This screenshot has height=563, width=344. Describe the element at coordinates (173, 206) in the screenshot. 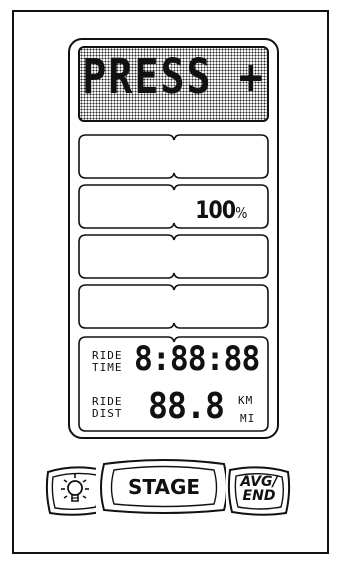

I see `data-slot-2: 100%` at that location.